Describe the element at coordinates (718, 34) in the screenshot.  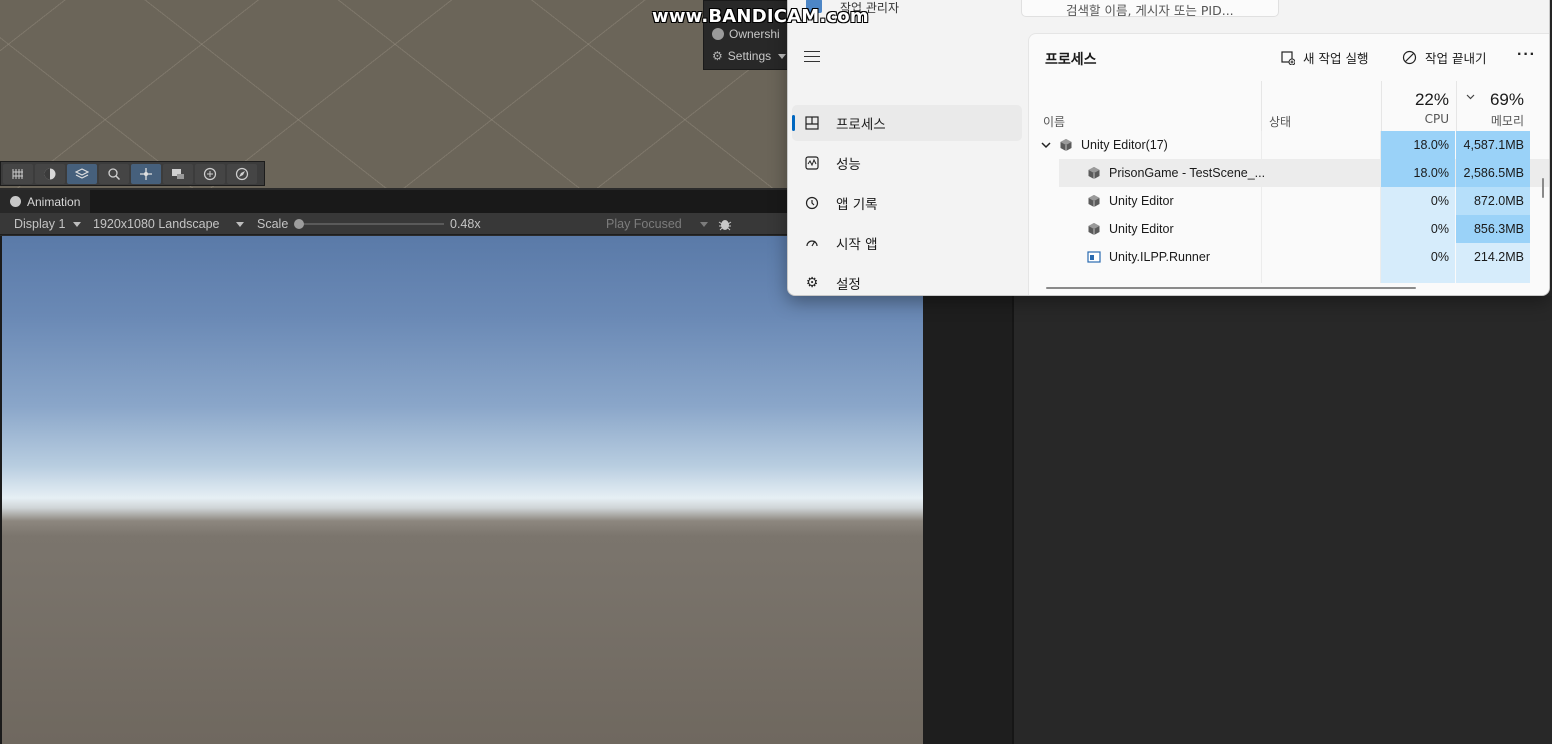
I see `ownership-icon` at that location.